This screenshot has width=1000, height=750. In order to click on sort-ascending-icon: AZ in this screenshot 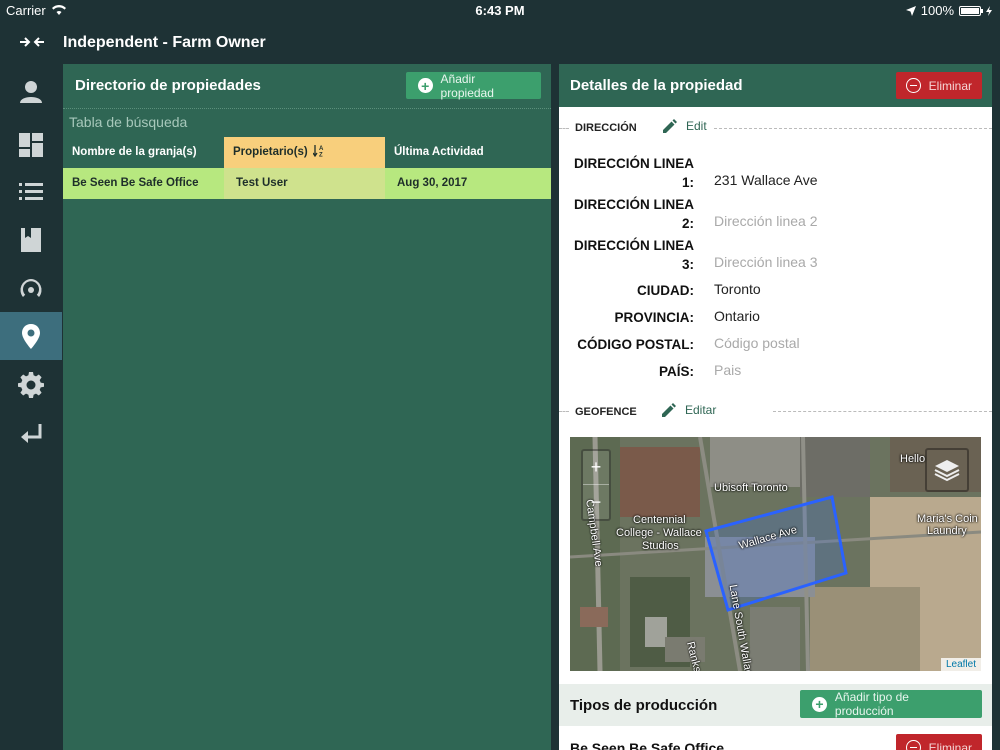, I will do `click(318, 152)`.